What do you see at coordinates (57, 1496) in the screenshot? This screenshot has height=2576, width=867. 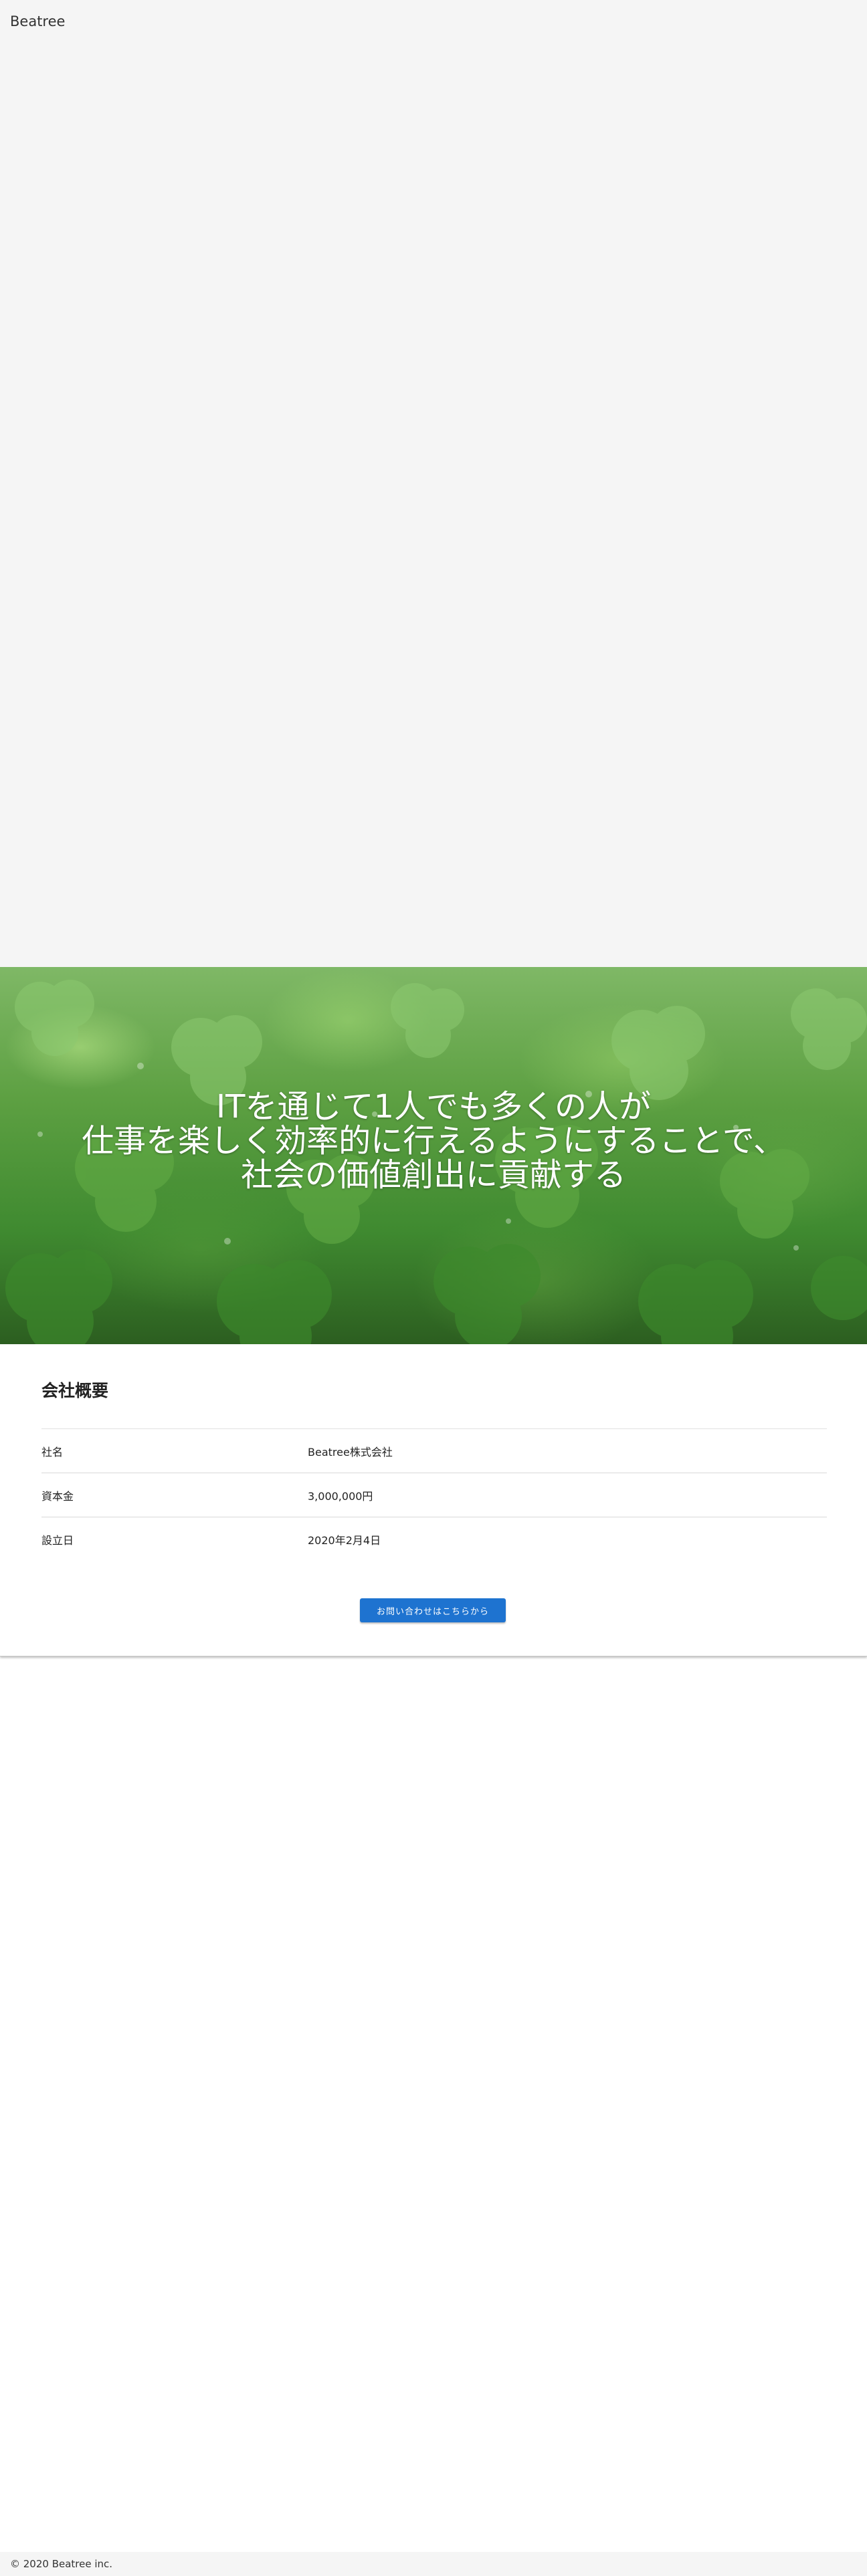 I see `row-label-capital: 資本金` at bounding box center [57, 1496].